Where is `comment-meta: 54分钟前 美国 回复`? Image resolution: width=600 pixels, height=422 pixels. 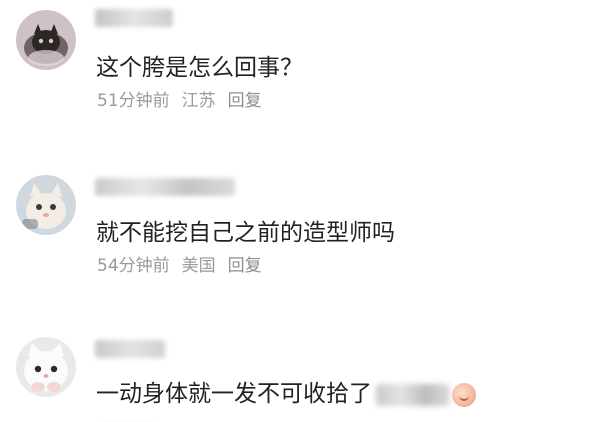
comment-meta: 54分钟前 美国 回复 is located at coordinates (185, 266).